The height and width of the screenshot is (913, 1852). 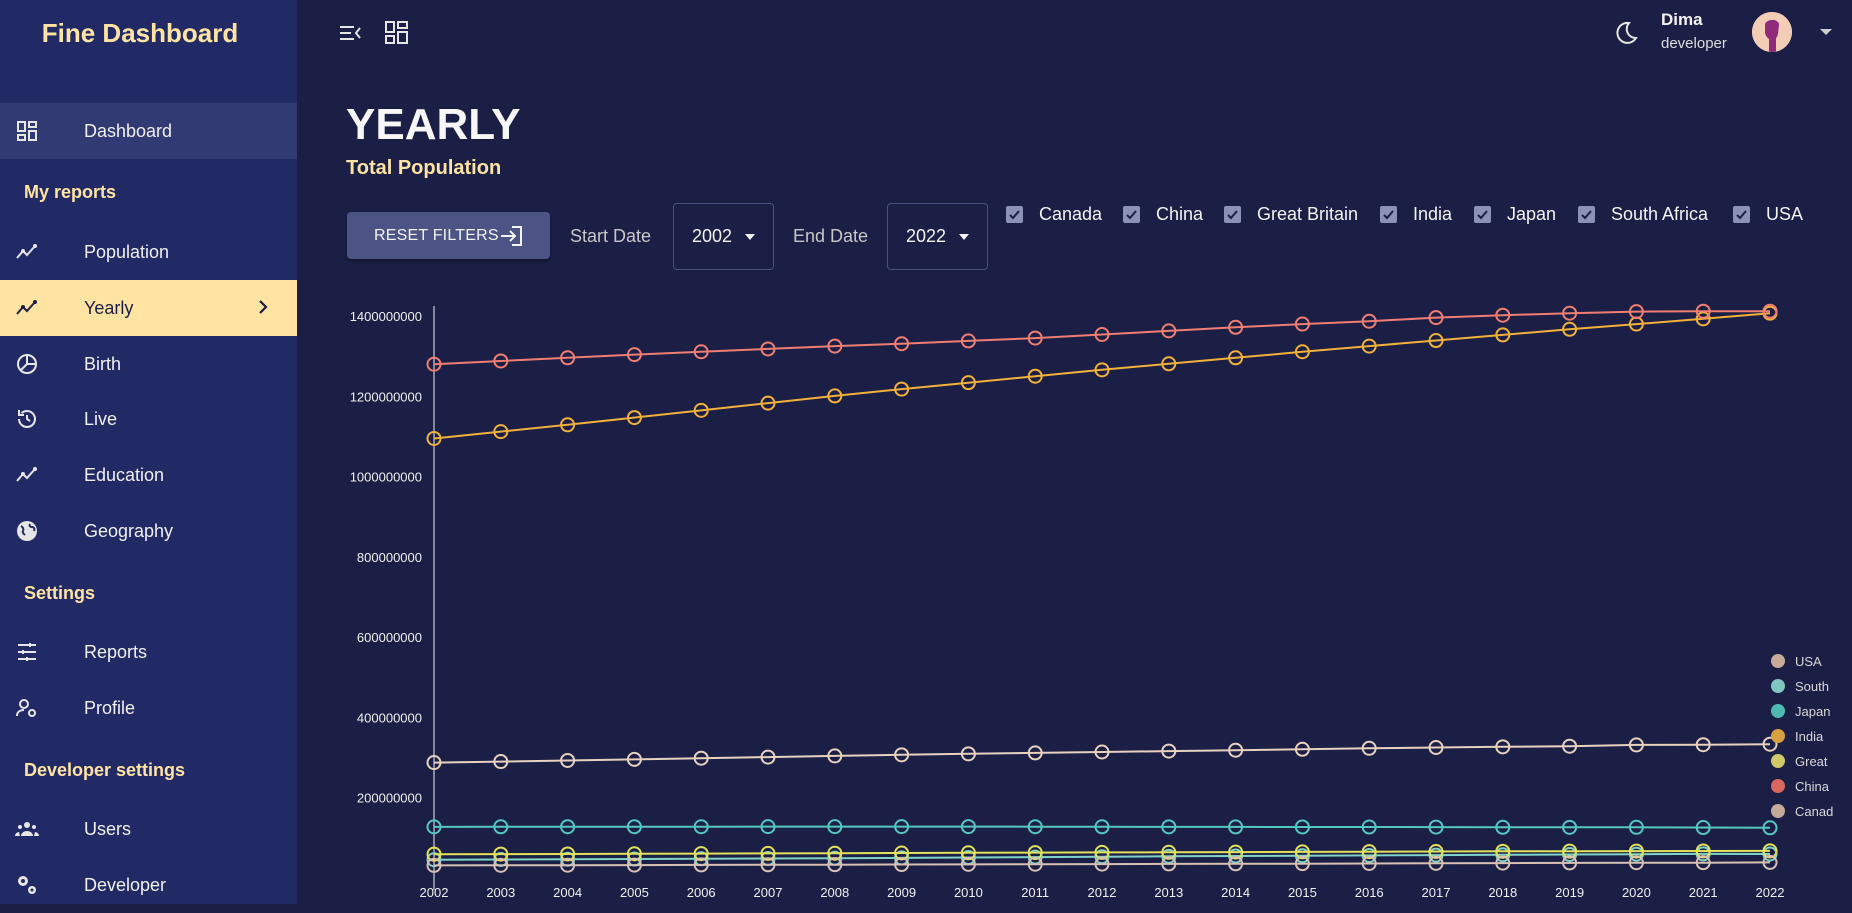 What do you see at coordinates (1636, 892) in the screenshot?
I see `x-tick-label: 2020` at bounding box center [1636, 892].